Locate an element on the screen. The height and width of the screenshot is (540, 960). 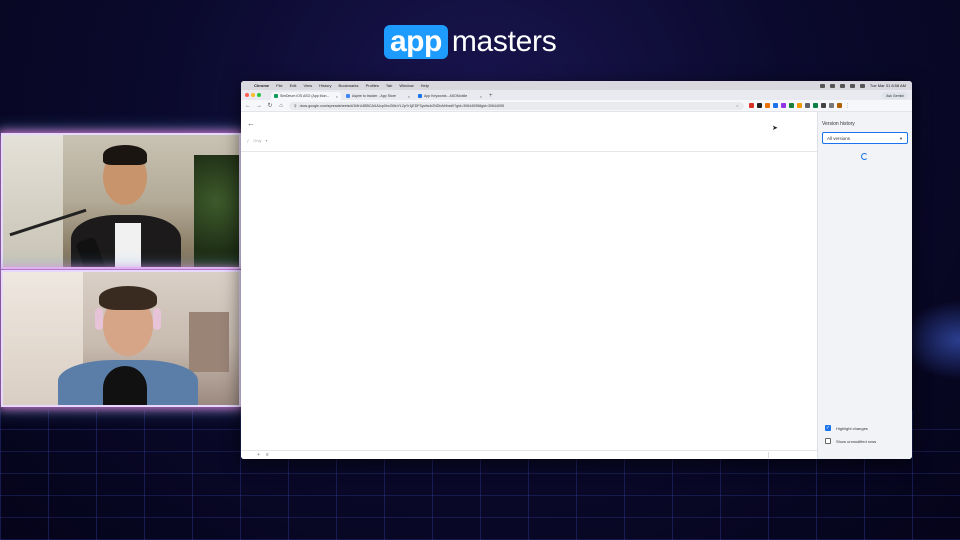
host-shirt is located at coordinates (128, 245).